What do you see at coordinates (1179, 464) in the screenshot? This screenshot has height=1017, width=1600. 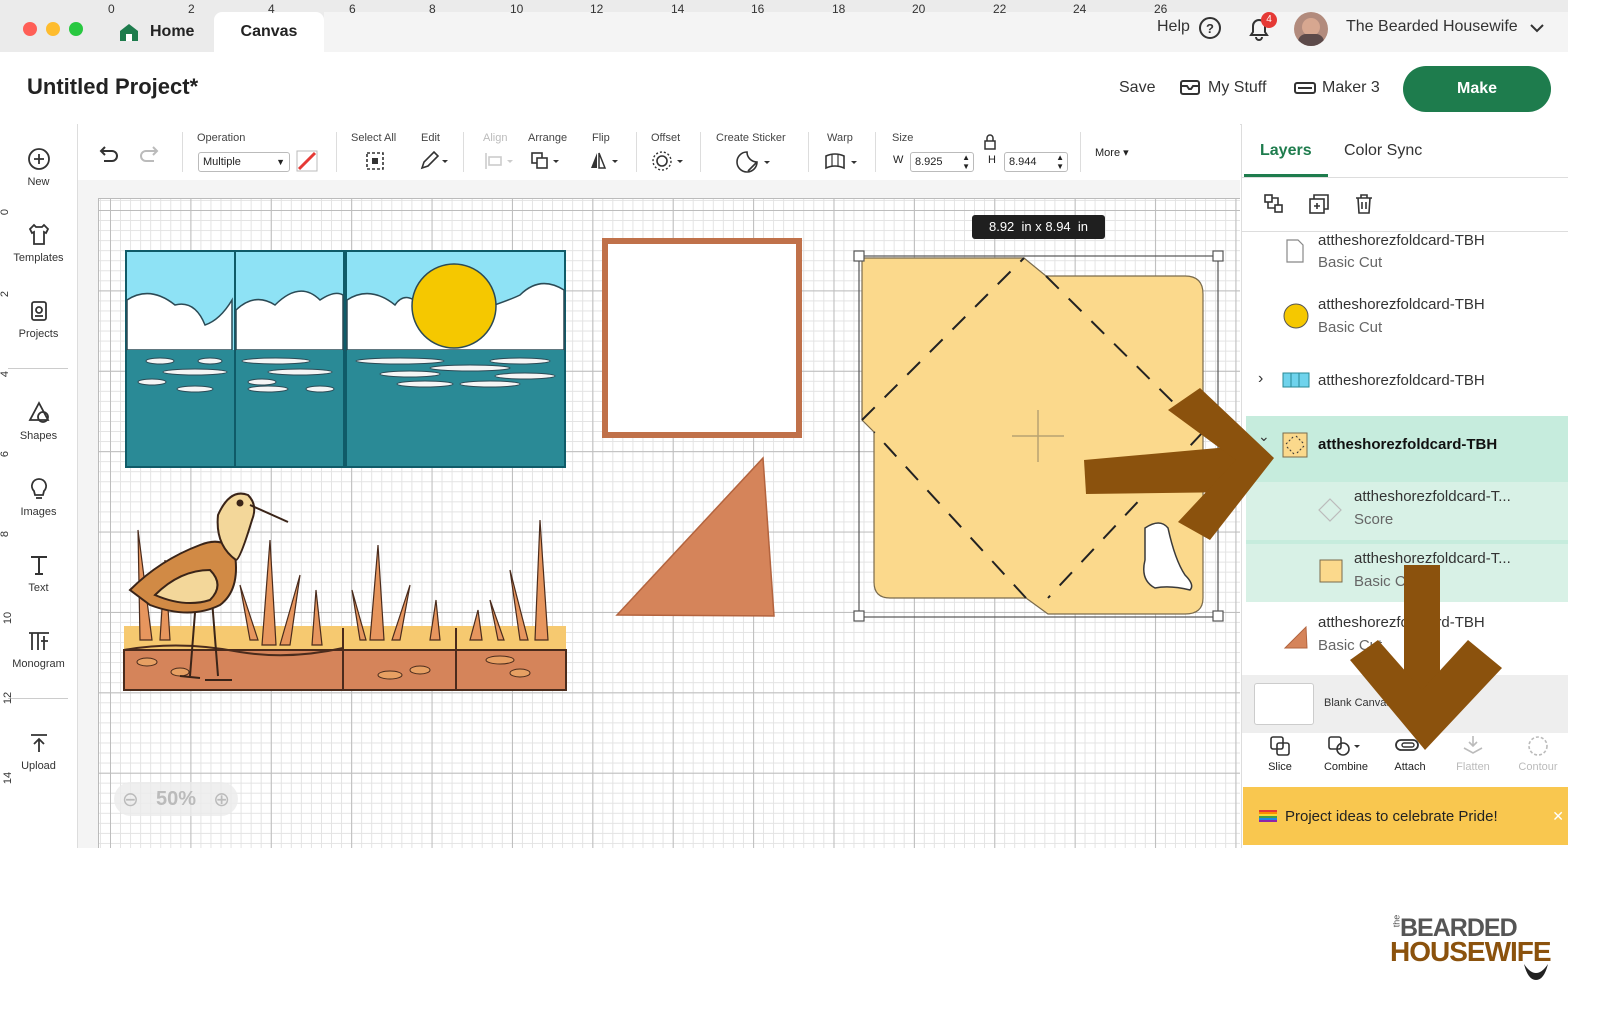 I see `arrow-right-annotation` at bounding box center [1179, 464].